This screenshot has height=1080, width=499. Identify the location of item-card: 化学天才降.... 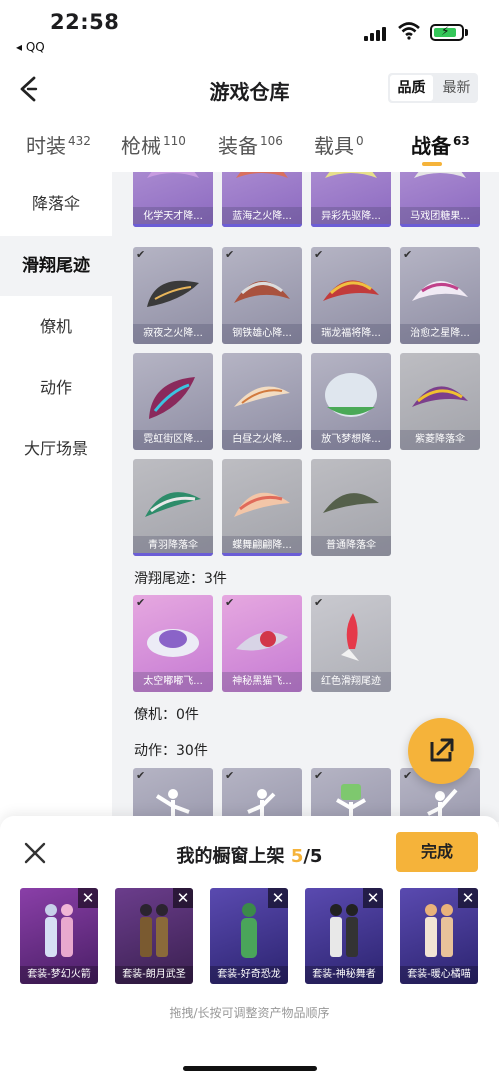
(173, 199).